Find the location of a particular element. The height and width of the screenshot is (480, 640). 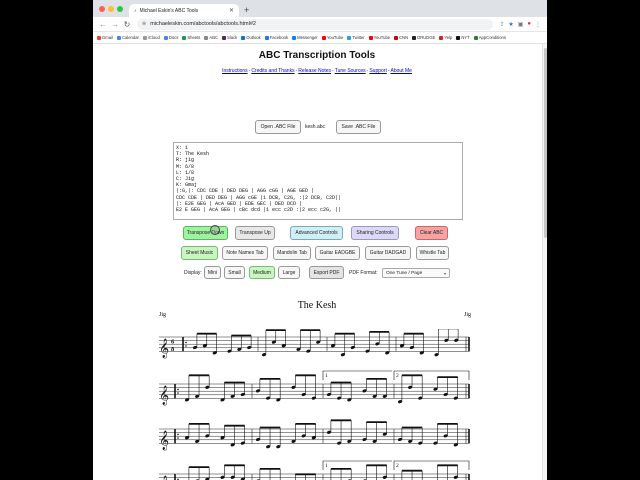

bookmark-item: Outlook is located at coordinates (251, 37).